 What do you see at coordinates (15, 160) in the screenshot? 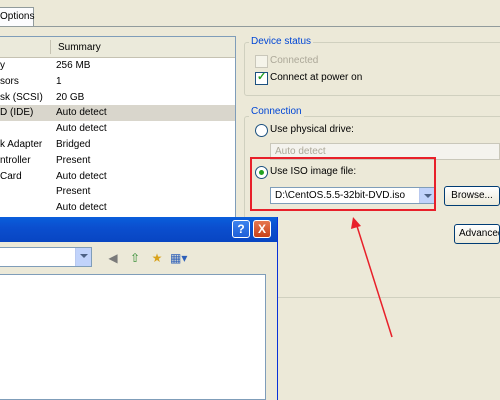
I see `device-name: ntroller` at bounding box center [15, 160].